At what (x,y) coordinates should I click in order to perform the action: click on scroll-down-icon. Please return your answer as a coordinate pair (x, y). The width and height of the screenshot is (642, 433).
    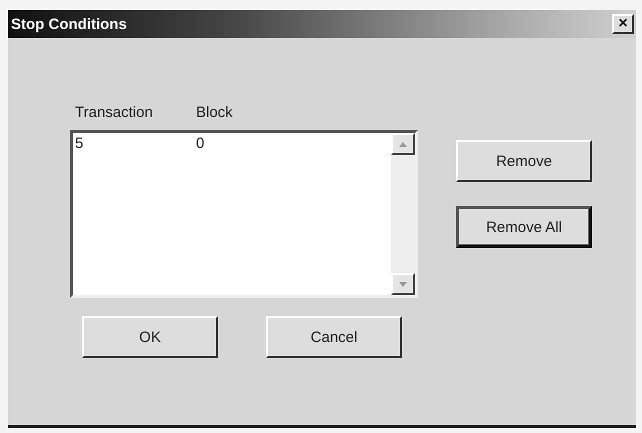
    Looking at the image, I should click on (403, 284).